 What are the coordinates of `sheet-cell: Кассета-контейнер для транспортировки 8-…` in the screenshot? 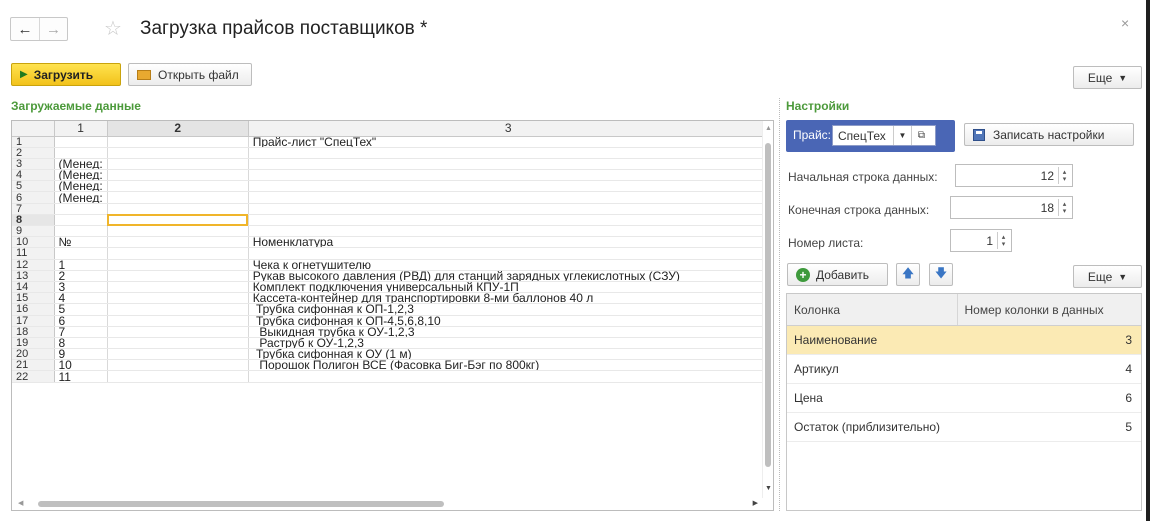 It's located at (508, 298).